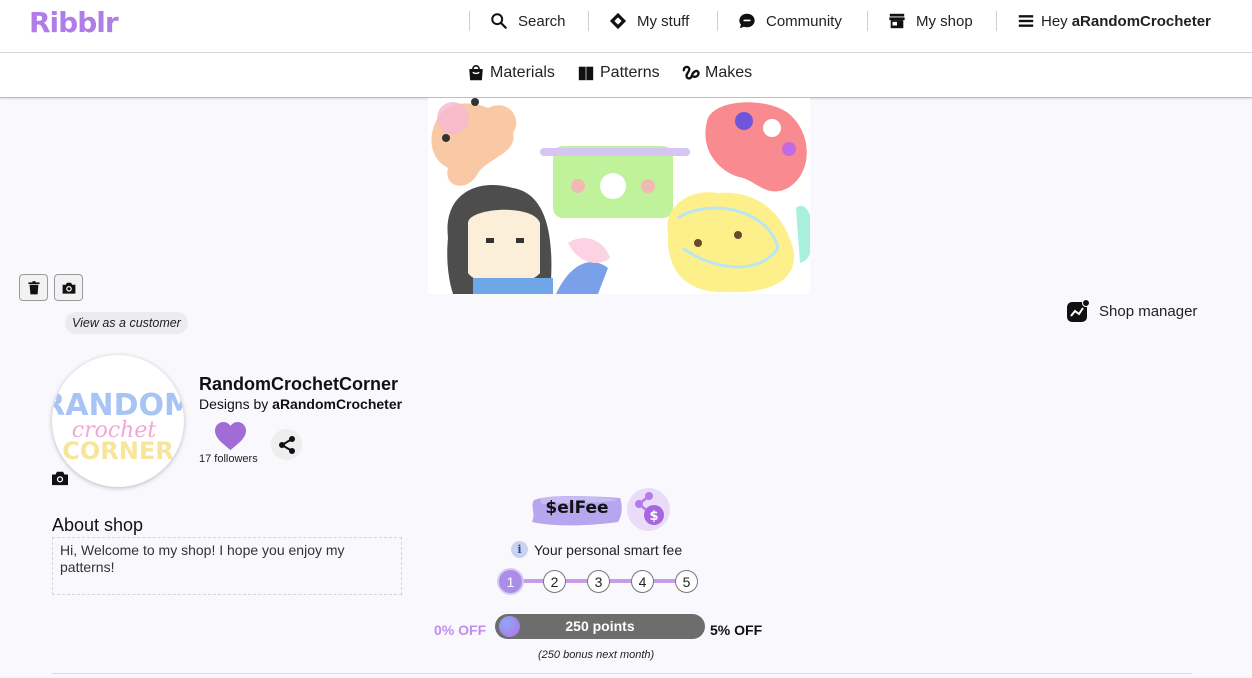 Image resolution: width=1252 pixels, height=678 pixels. I want to click on subnav-patterns: Patterns, so click(618, 73).